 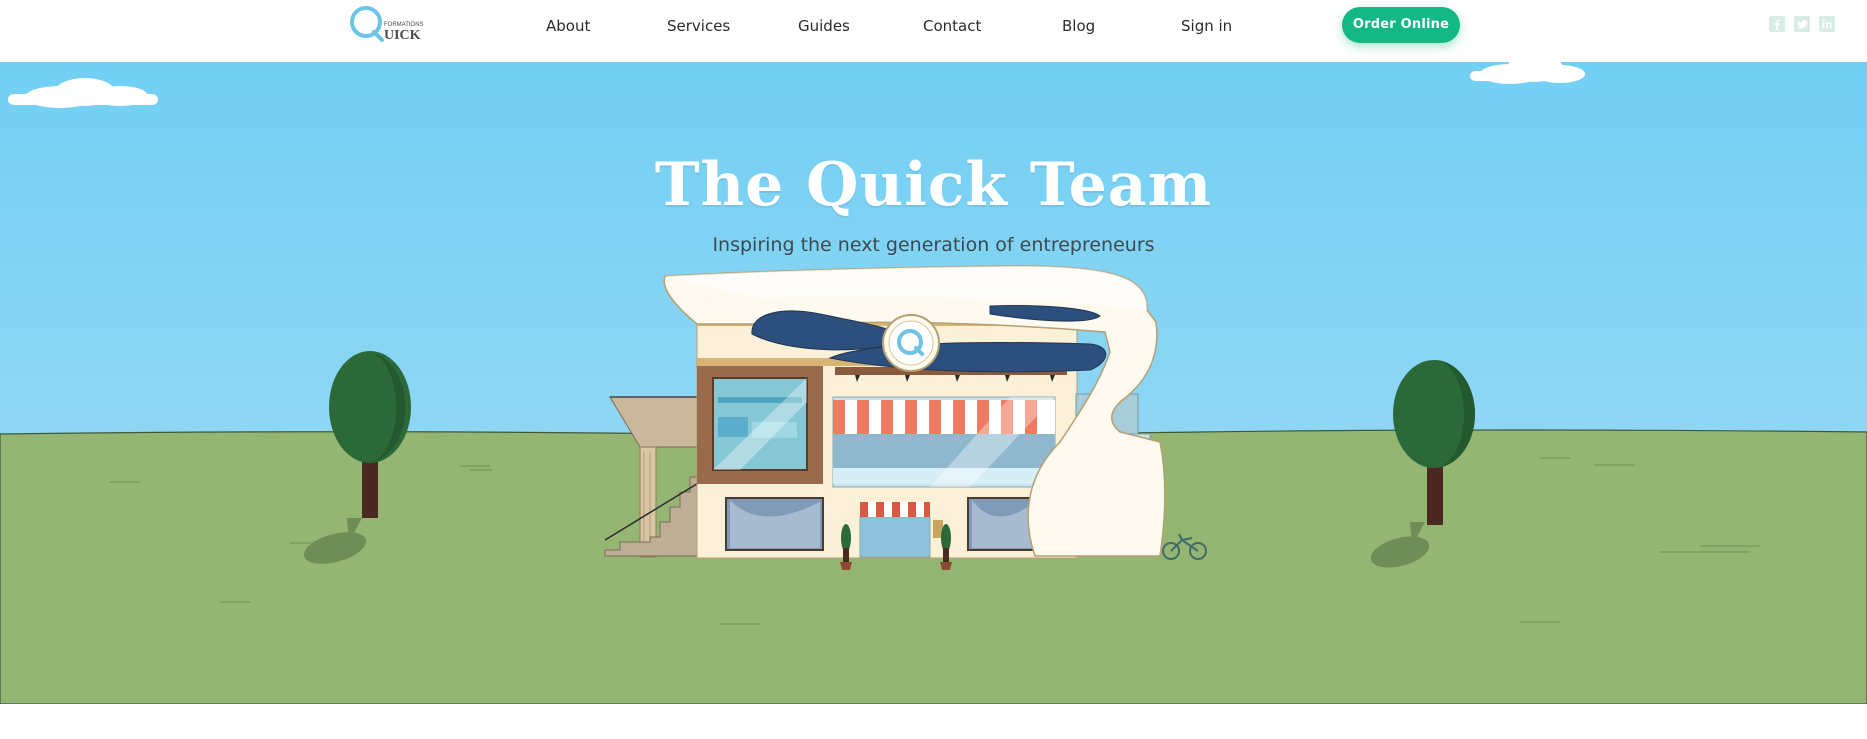 What do you see at coordinates (952, 26) in the screenshot?
I see `nav-contact: Contact` at bounding box center [952, 26].